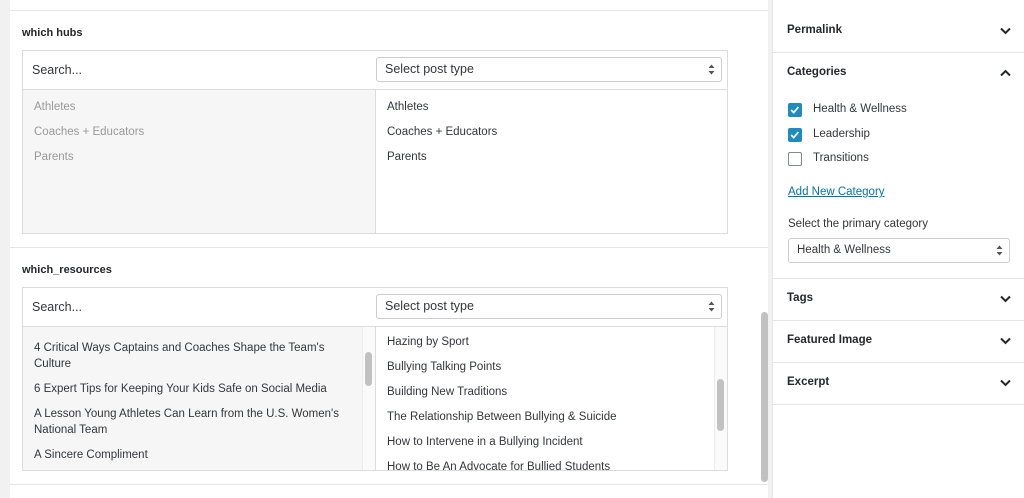  What do you see at coordinates (860, 109) in the screenshot?
I see `category-label: Health & Wellness` at bounding box center [860, 109].